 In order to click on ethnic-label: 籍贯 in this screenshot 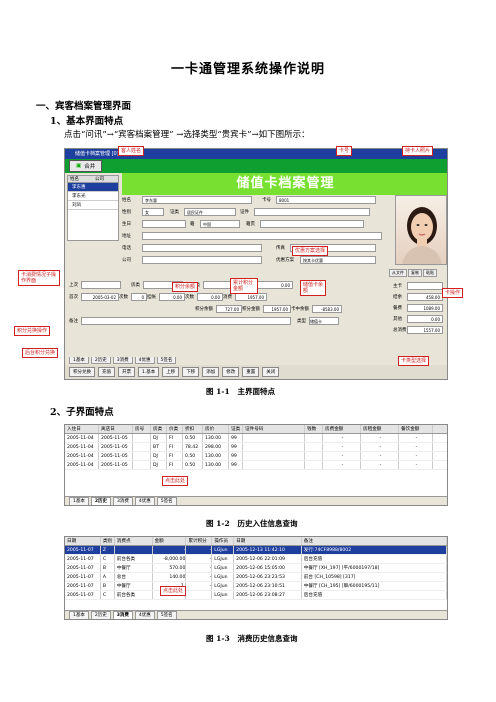, I will do `click(250, 224)`.